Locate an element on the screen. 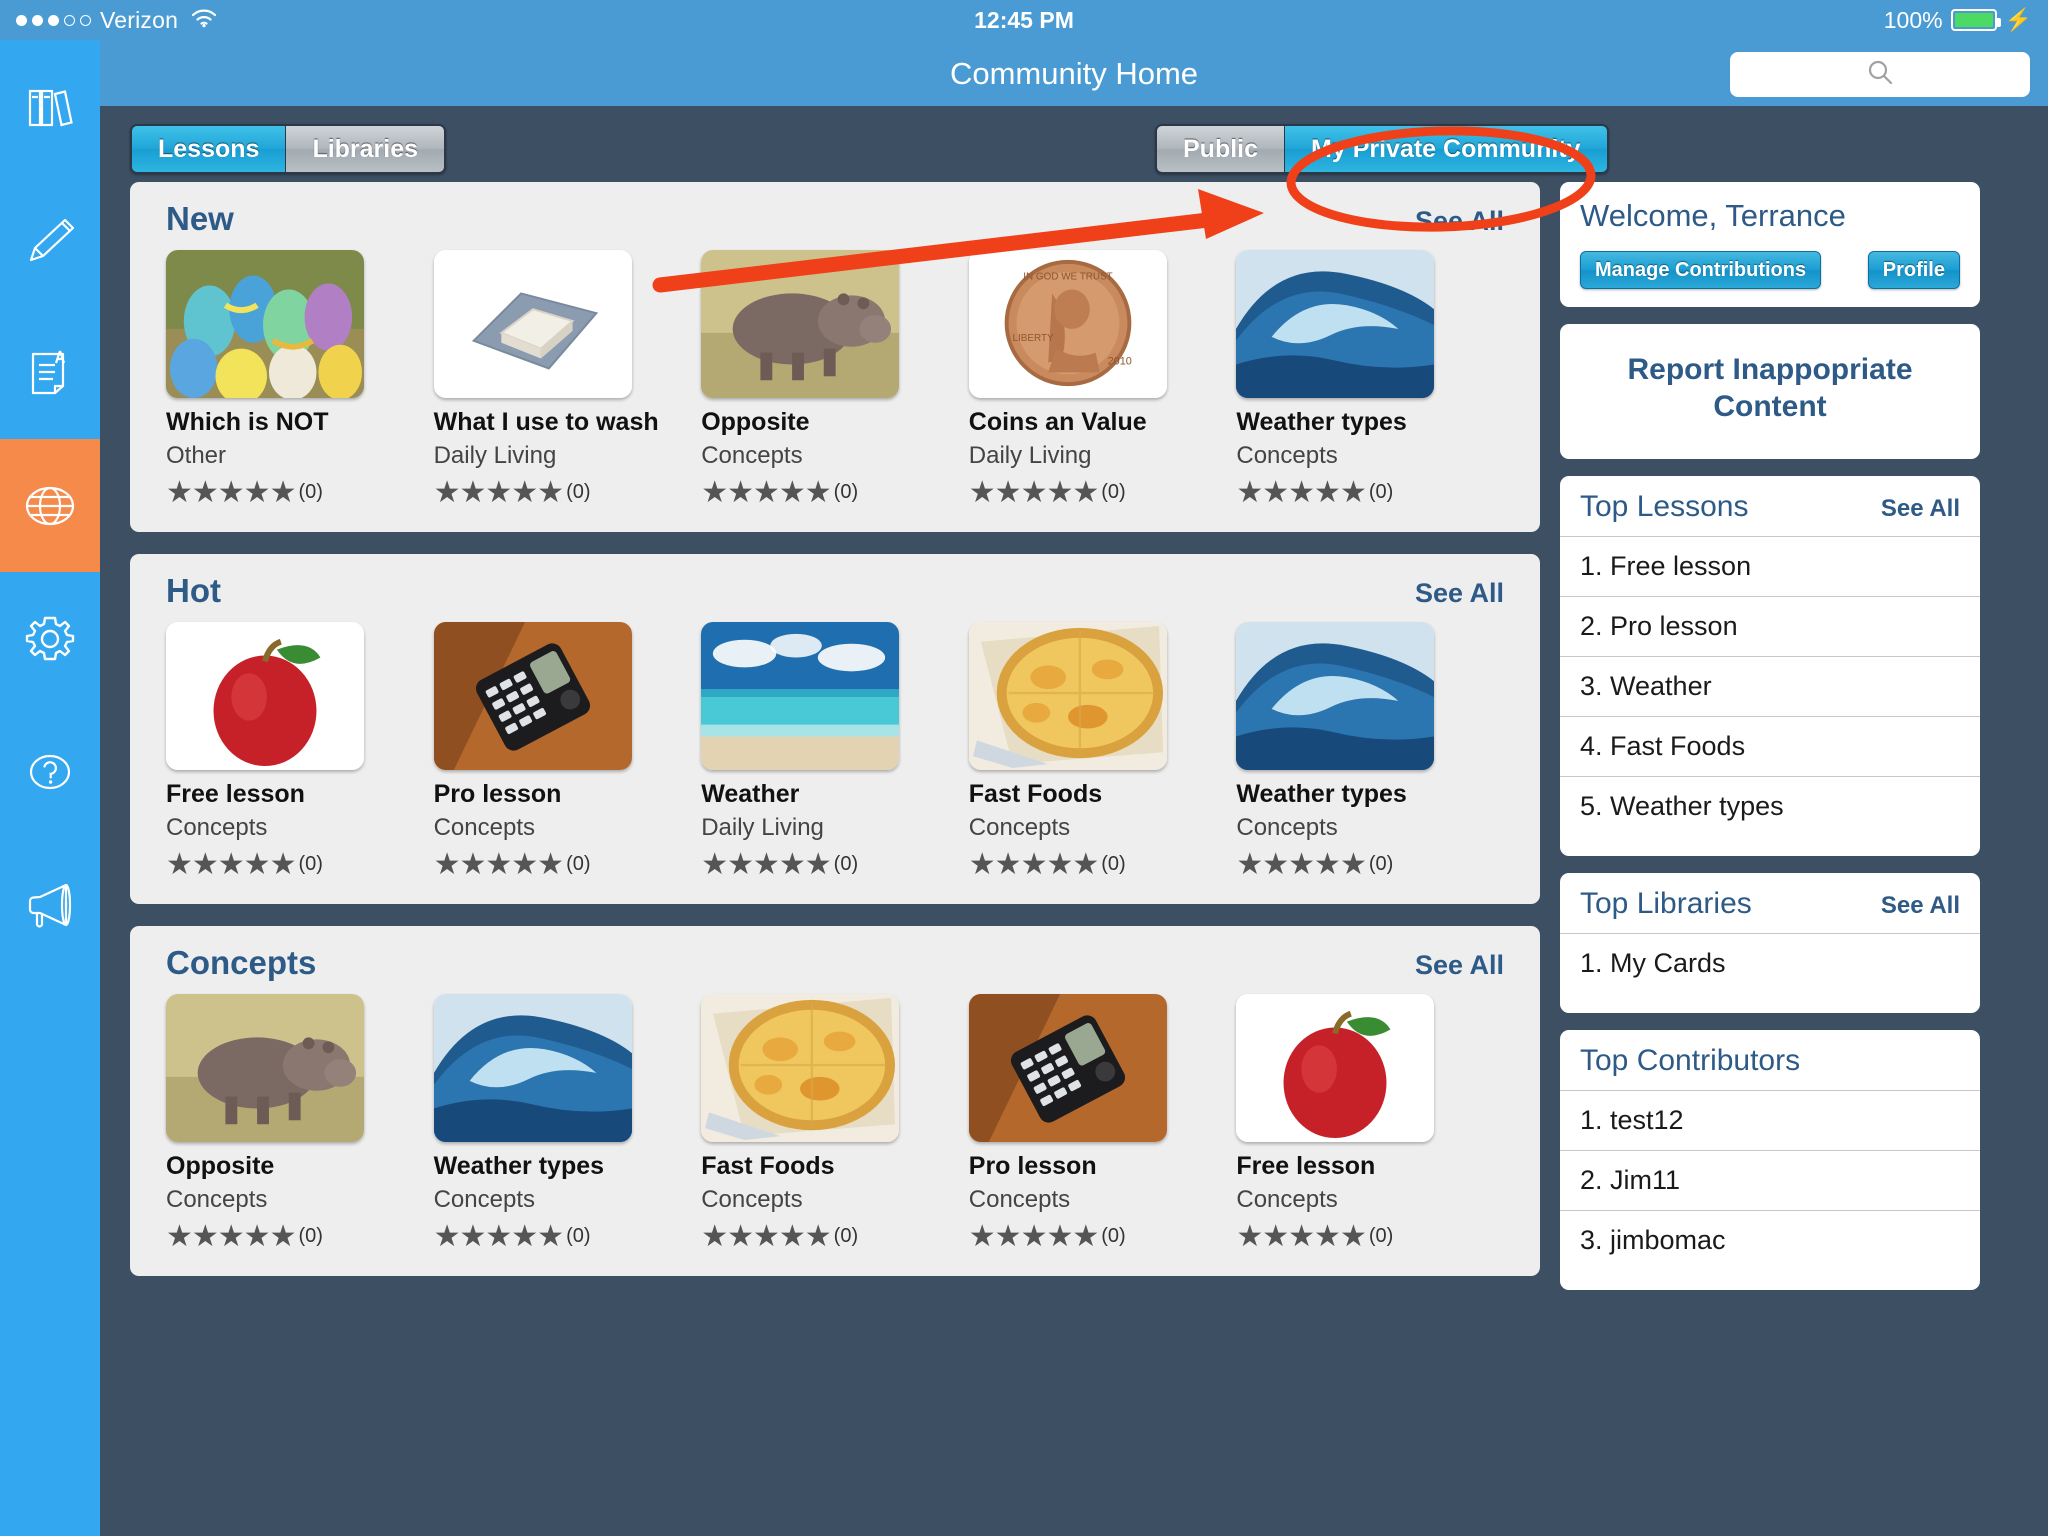 The image size is (2048, 1536). card-title: Coins an Value is located at coordinates (1057, 422).